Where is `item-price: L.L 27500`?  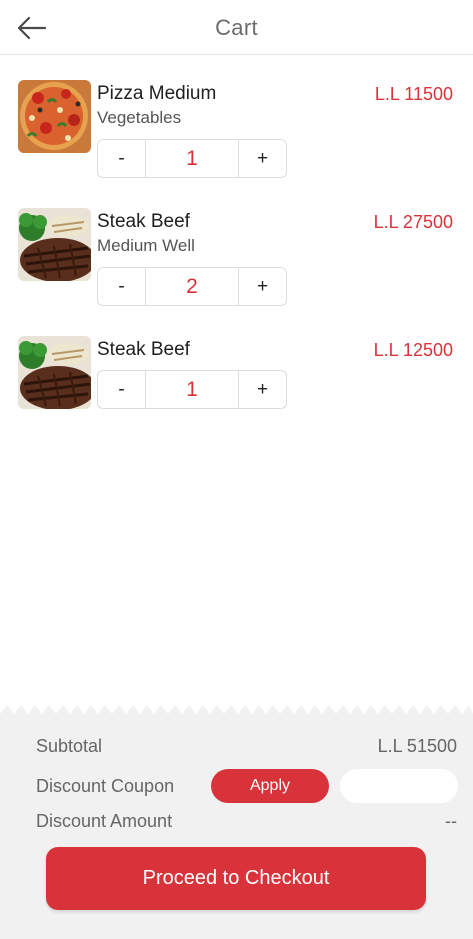 item-price: L.L 27500 is located at coordinates (413, 222).